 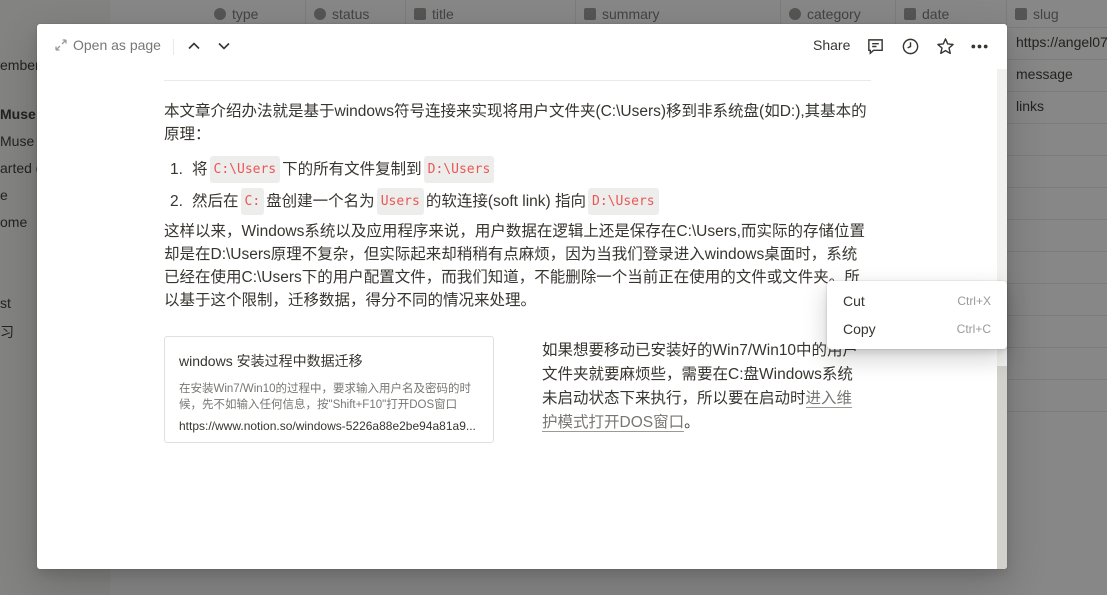 I want to click on bookmark-title: windows 安装过程中数据迁移, so click(x=271, y=361).